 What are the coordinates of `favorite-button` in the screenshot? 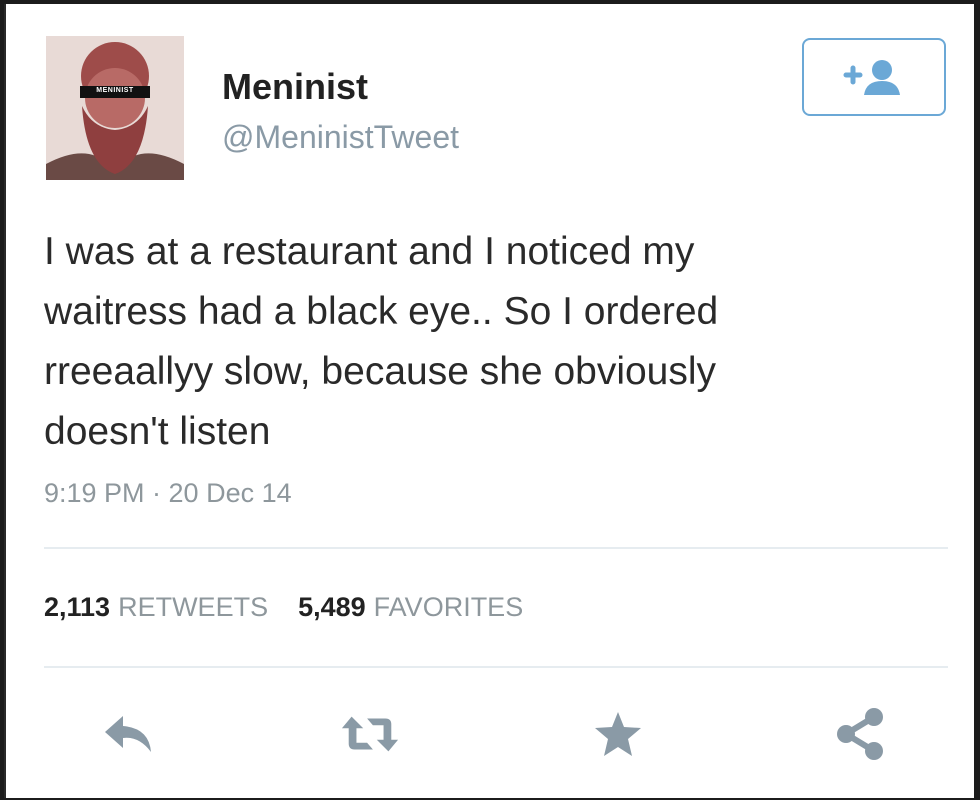 It's located at (618, 734).